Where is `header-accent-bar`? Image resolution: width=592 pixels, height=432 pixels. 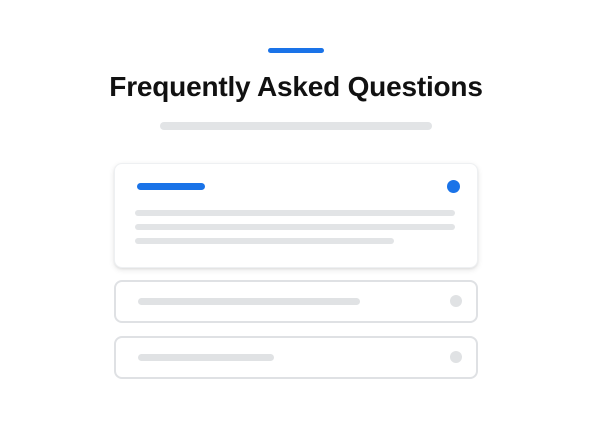
header-accent-bar is located at coordinates (296, 50).